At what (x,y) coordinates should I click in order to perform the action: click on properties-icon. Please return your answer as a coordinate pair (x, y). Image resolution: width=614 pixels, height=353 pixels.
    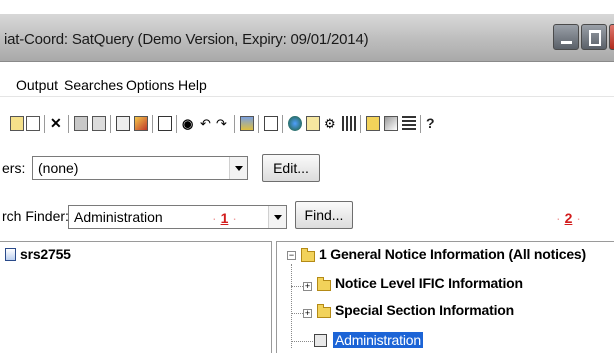
    Looking at the image, I should click on (141, 123).